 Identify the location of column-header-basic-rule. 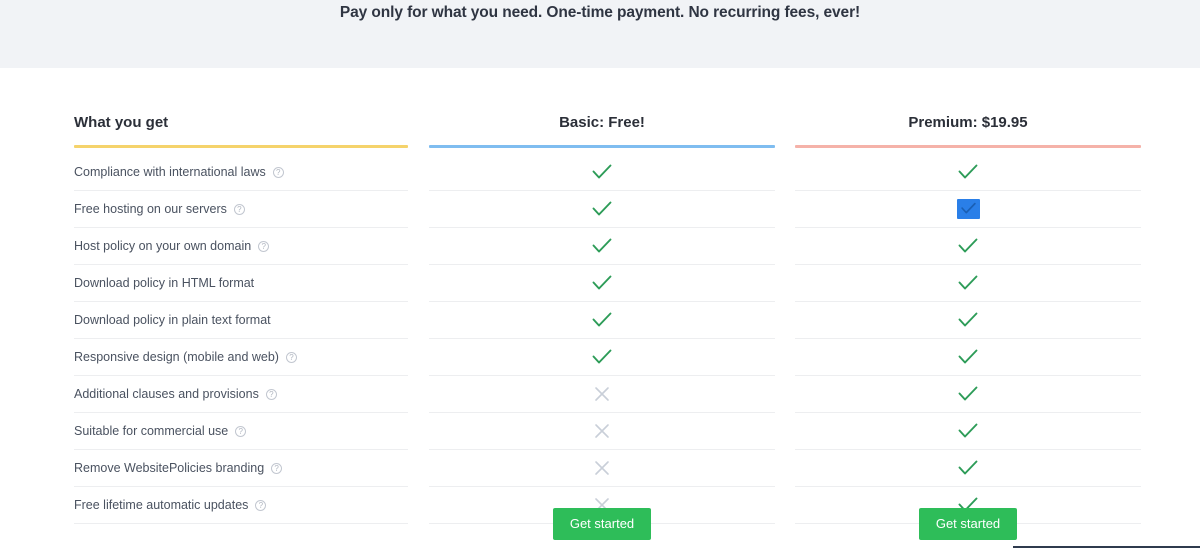
(602, 146).